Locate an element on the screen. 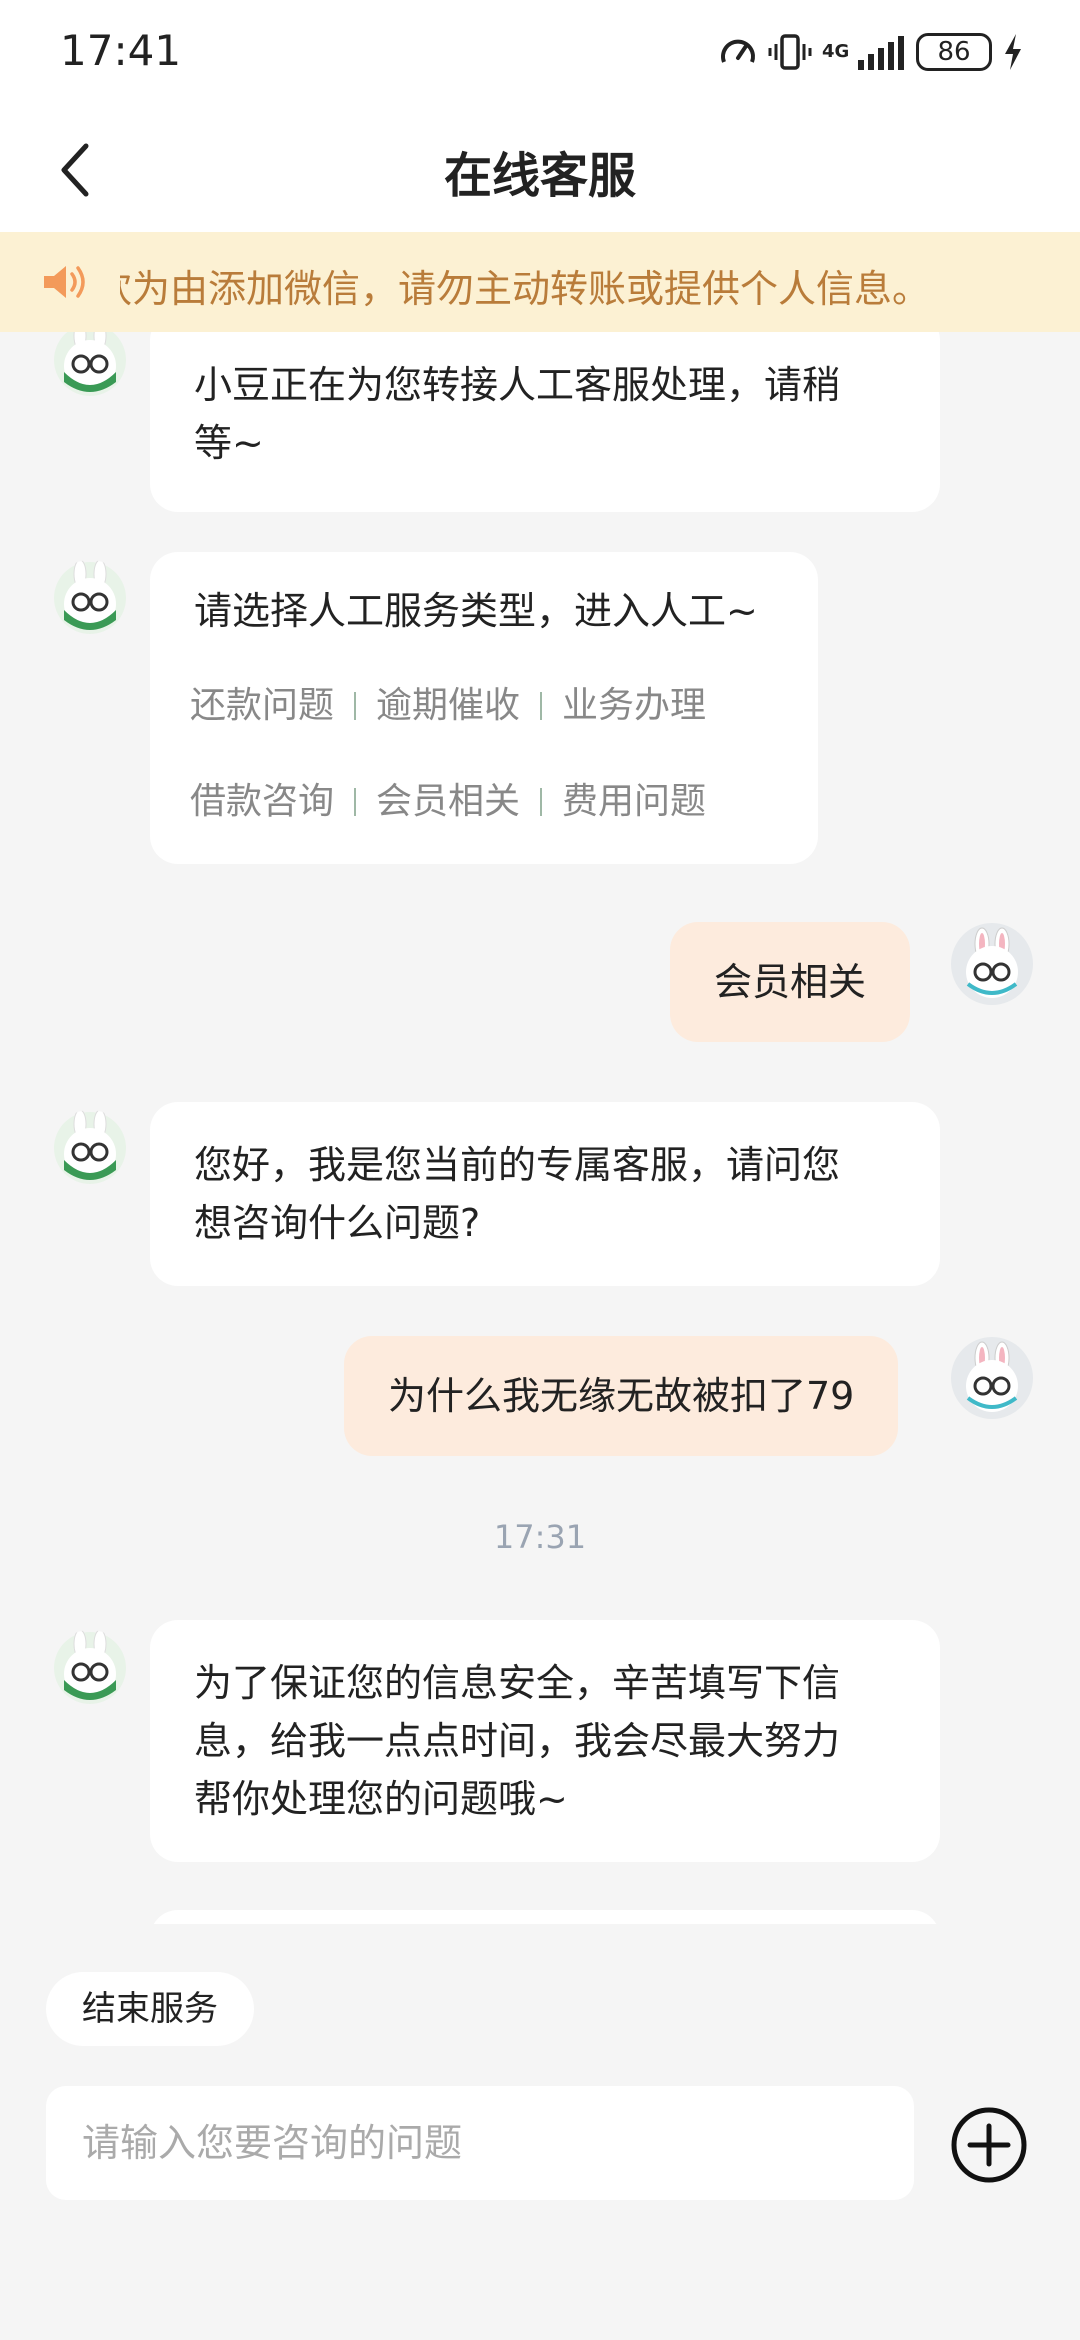 The width and height of the screenshot is (1080, 2340). message-timestamp: 17:31 is located at coordinates (540, 1537).